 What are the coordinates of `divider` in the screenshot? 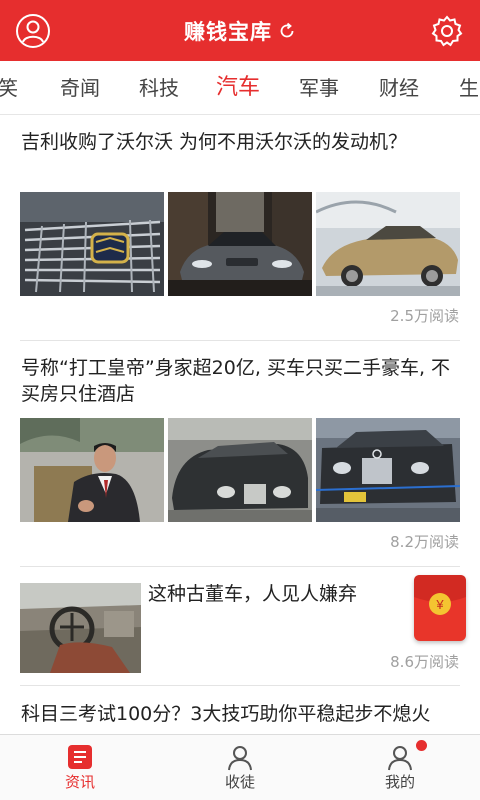 It's located at (240, 685).